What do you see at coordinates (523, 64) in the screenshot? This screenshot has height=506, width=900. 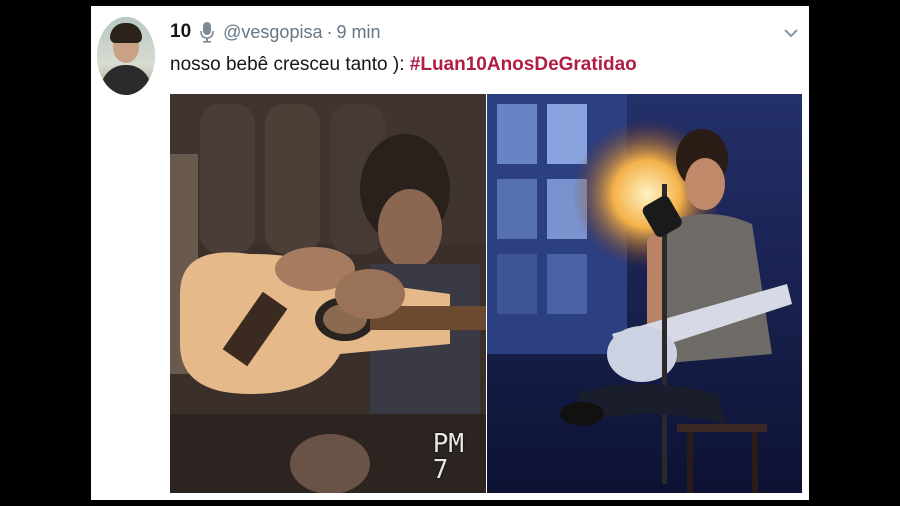 I see `hashtag-link: #Luan10AnosDeGratidao` at bounding box center [523, 64].